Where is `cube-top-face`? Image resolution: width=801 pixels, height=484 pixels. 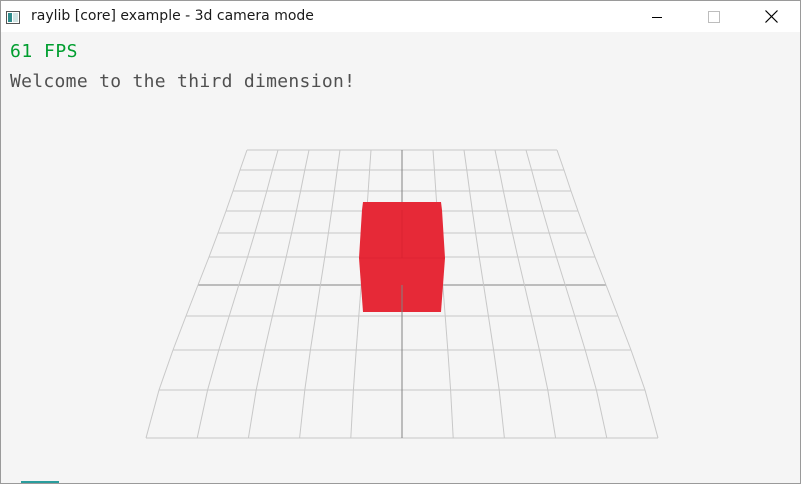
cube-top-face is located at coordinates (402, 206).